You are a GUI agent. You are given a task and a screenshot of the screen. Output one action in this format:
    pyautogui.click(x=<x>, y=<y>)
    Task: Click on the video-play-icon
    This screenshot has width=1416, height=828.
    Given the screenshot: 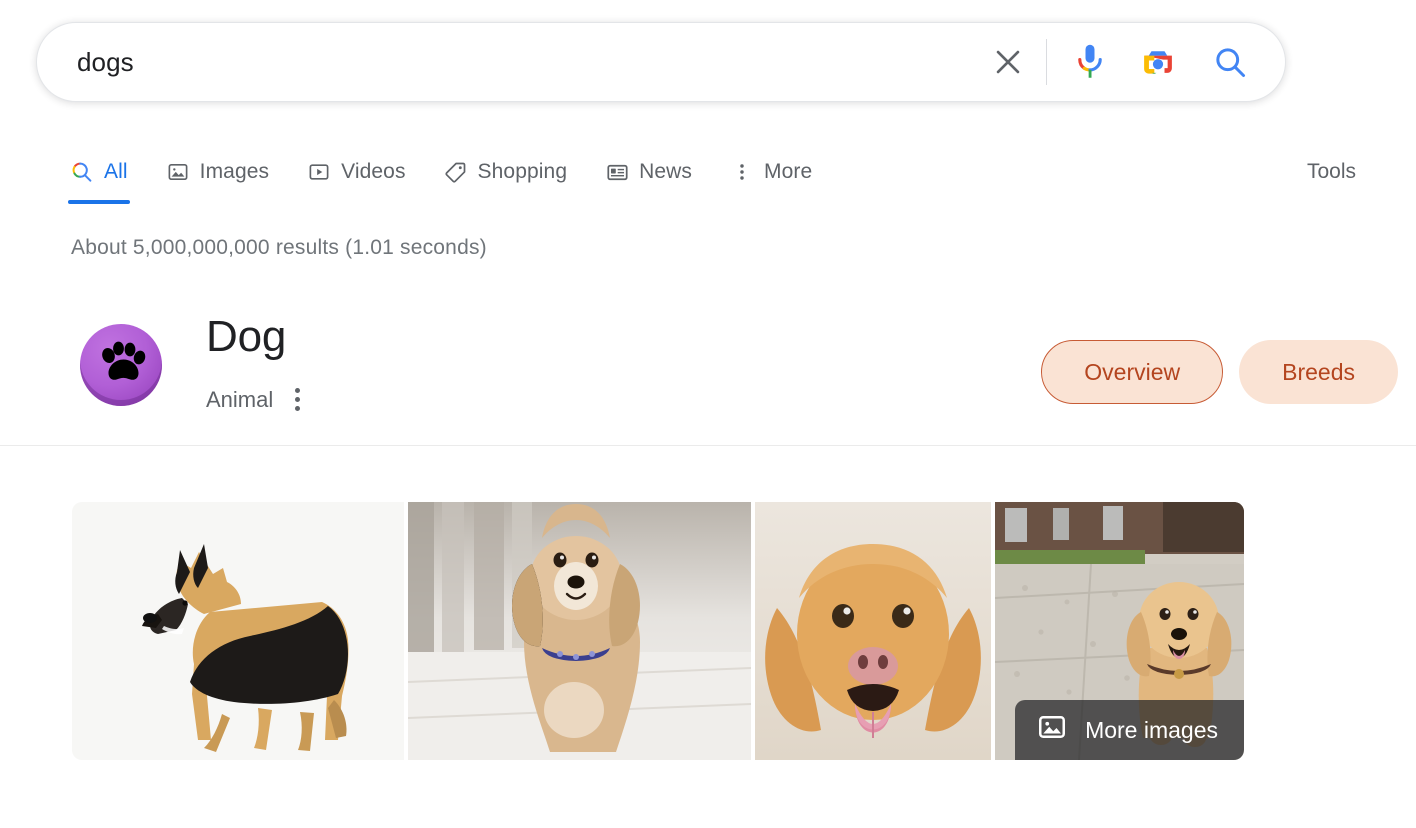 What is the action you would take?
    pyautogui.click(x=319, y=172)
    